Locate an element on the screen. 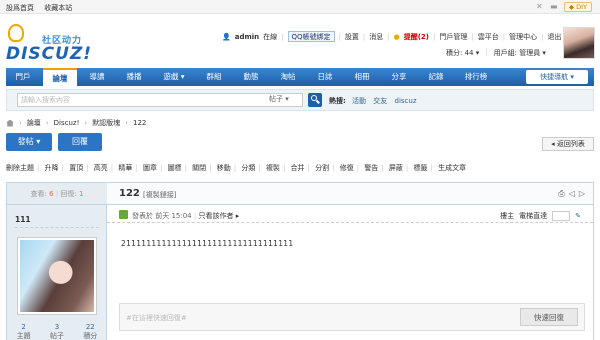  site-logo: 社区动力 DISCUZ! is located at coordinates (61, 44).